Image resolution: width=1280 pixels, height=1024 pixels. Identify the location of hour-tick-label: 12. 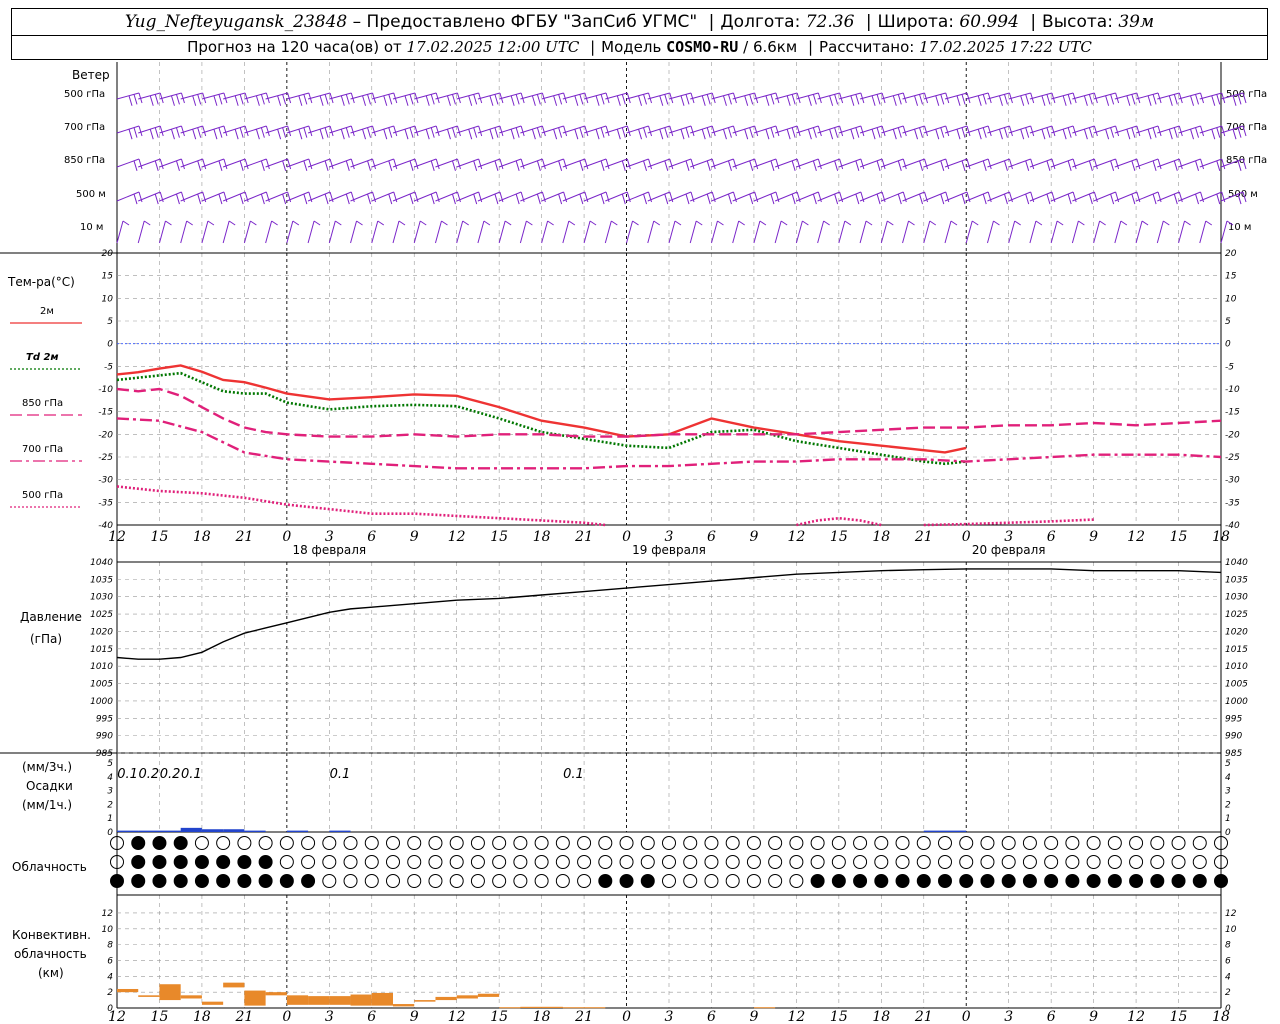
(1136, 537).